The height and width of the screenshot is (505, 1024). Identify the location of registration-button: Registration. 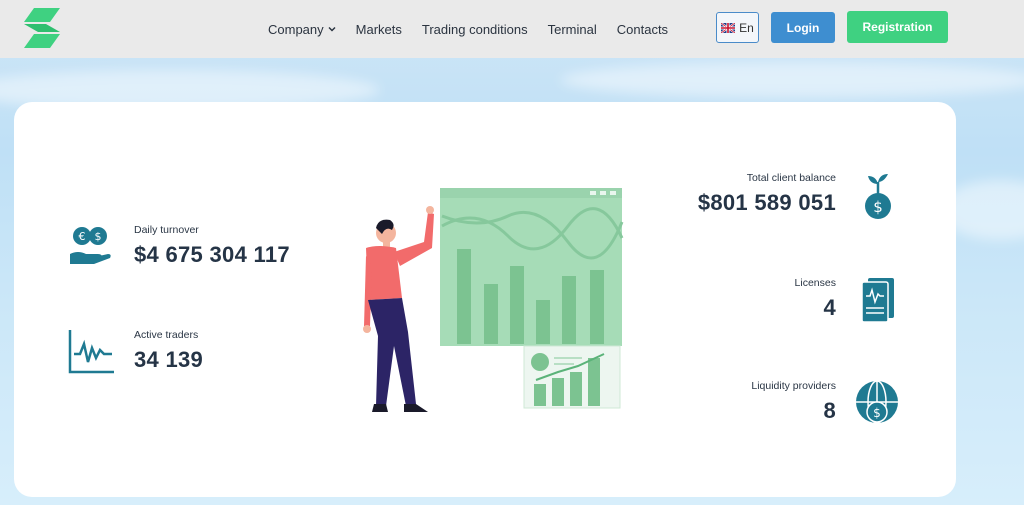
(897, 27).